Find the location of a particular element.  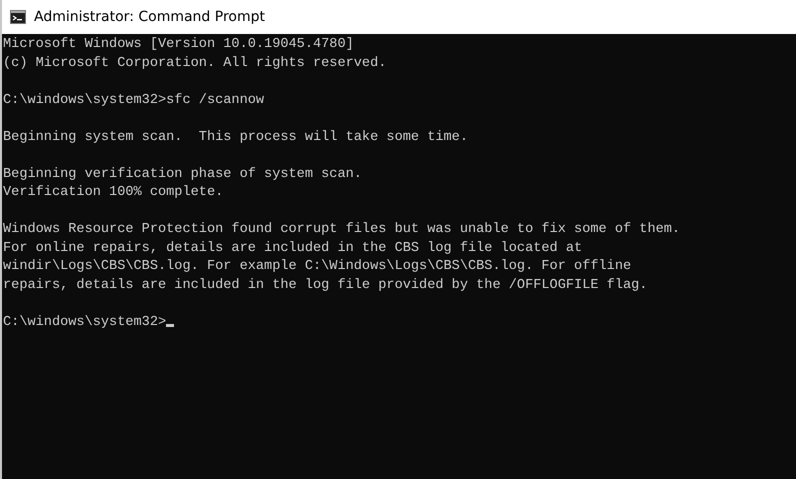

console-line: C:\windows\system32>sfc /scannow is located at coordinates (133, 101).